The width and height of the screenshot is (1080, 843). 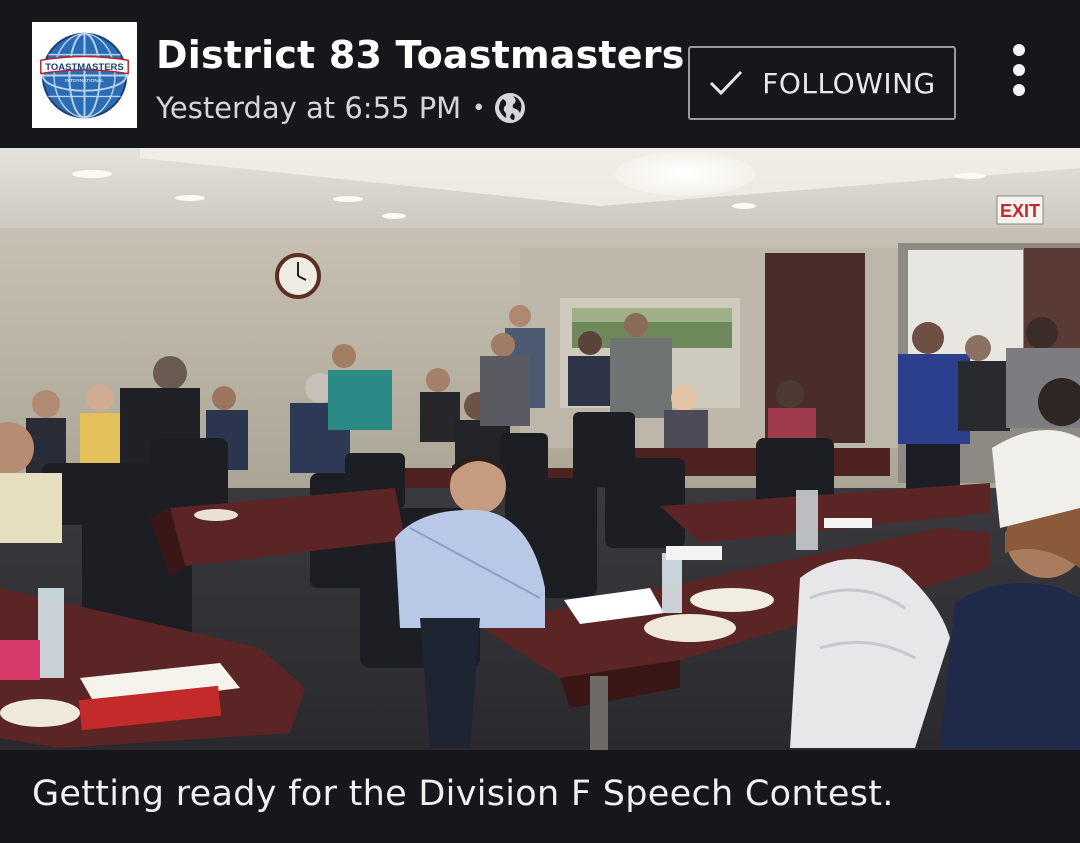 I want to click on following-button: FOLLOWING, so click(x=822, y=83).